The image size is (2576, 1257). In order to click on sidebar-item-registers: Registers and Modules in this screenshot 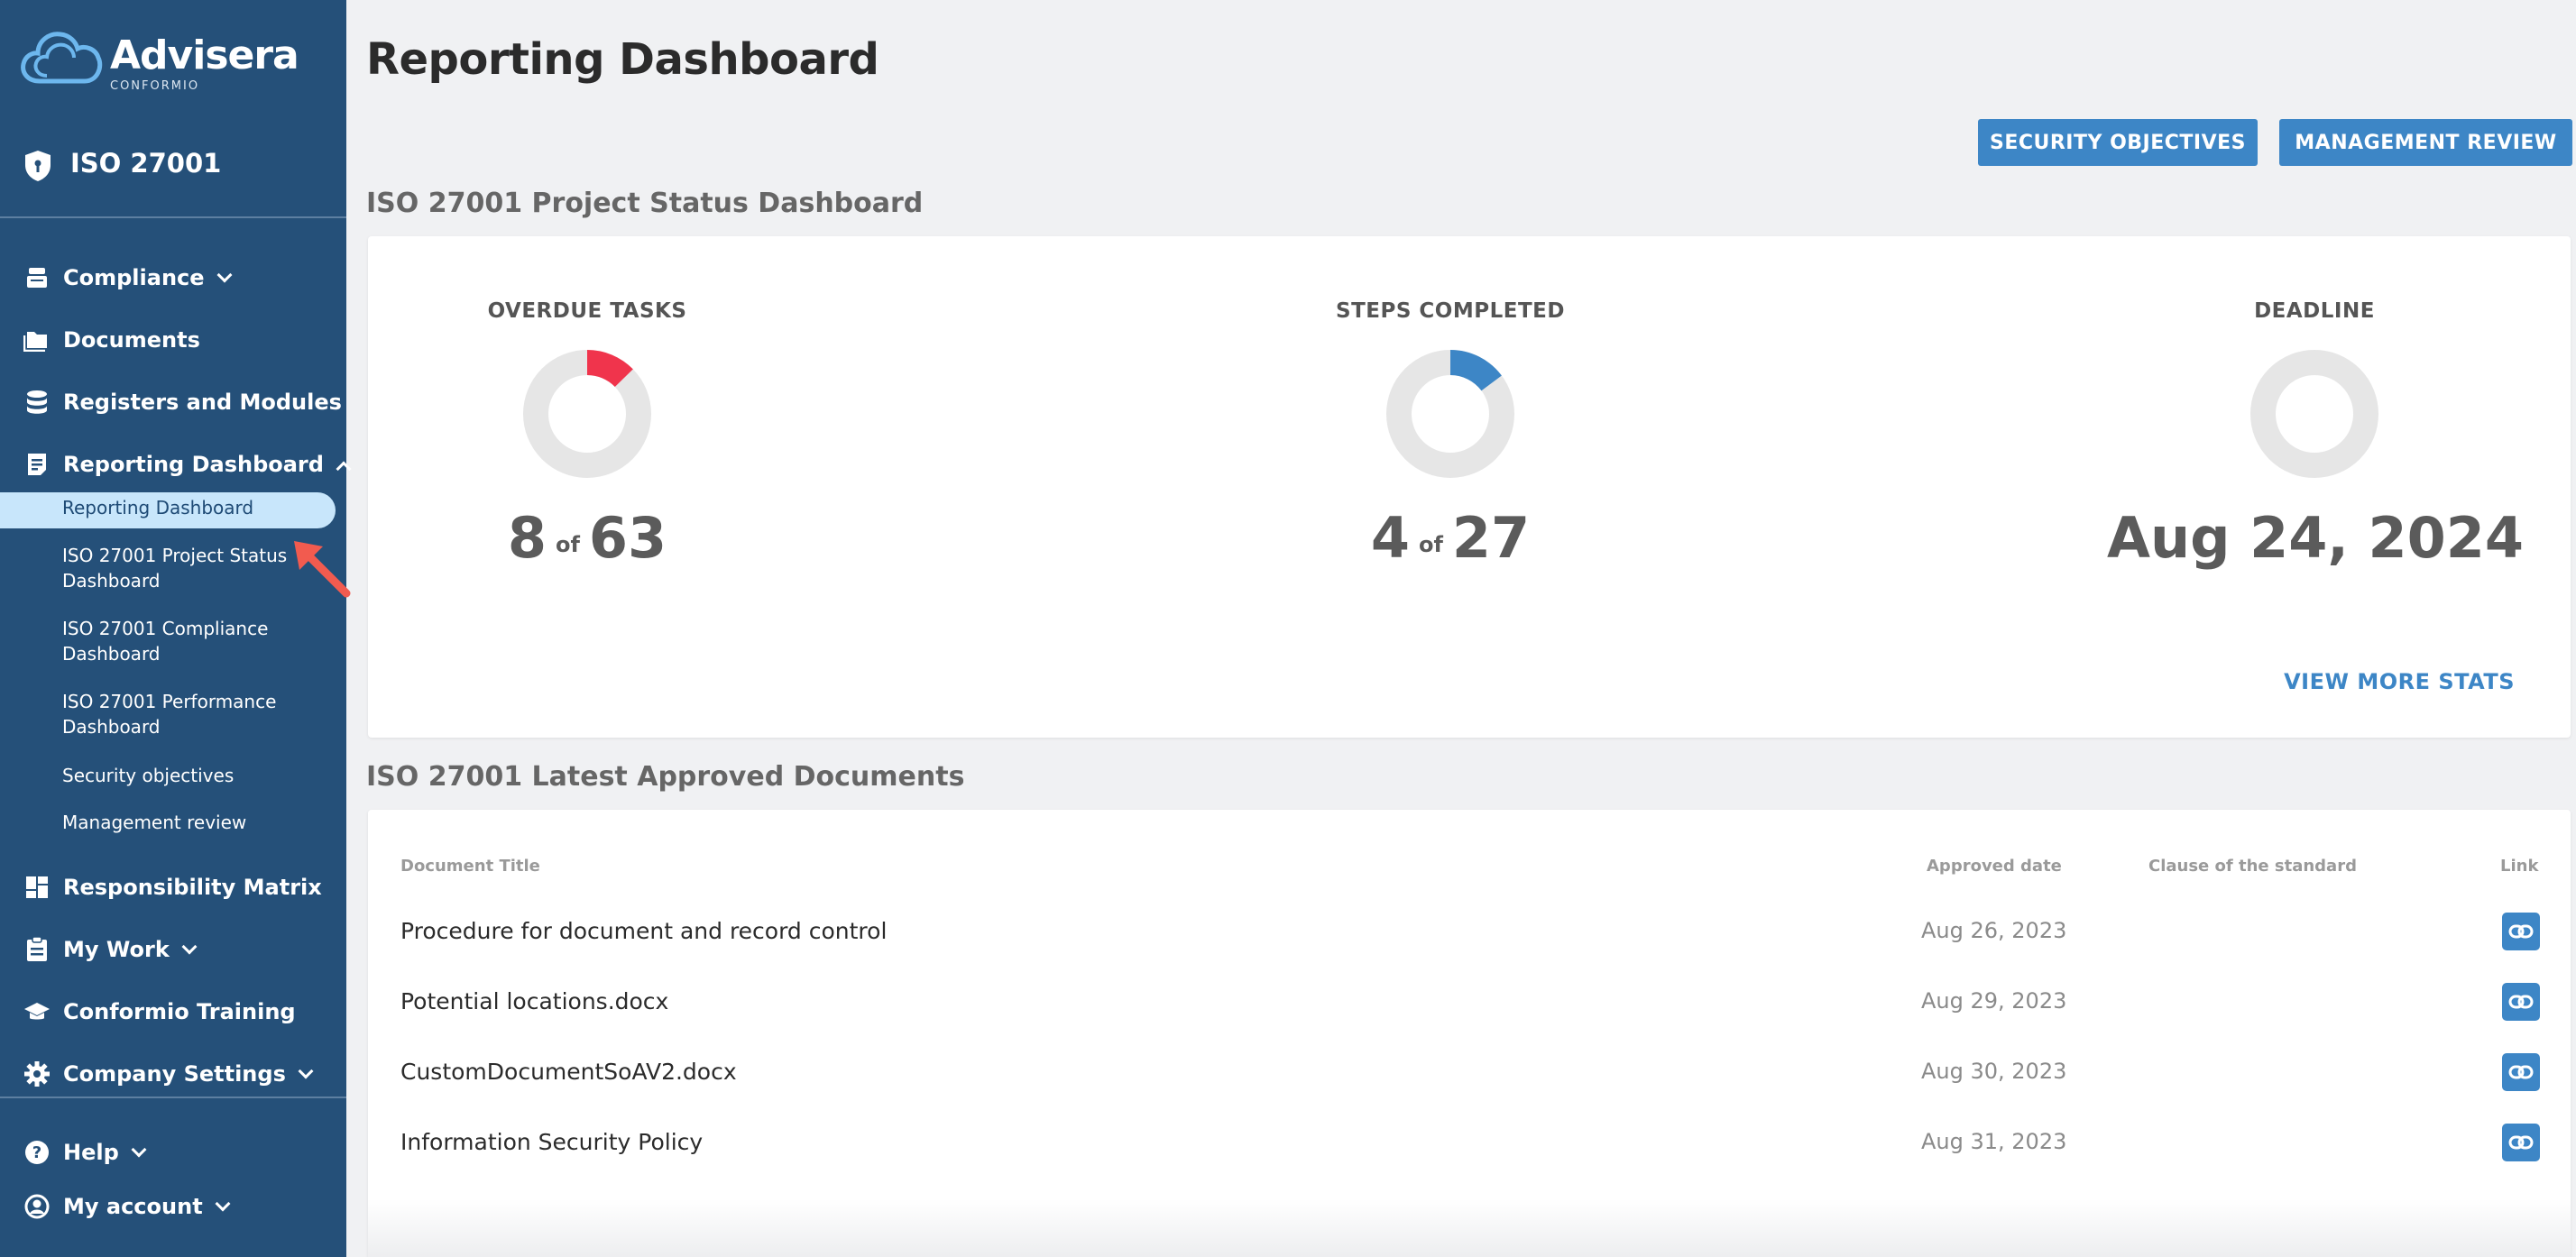, I will do `click(173, 402)`.